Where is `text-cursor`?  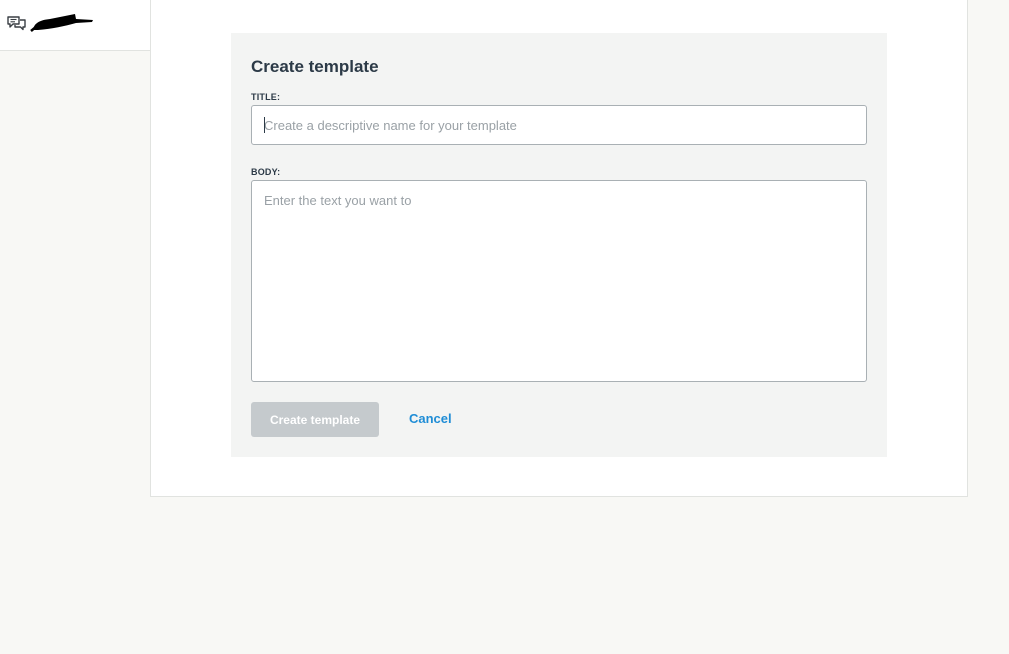
text-cursor is located at coordinates (264, 125).